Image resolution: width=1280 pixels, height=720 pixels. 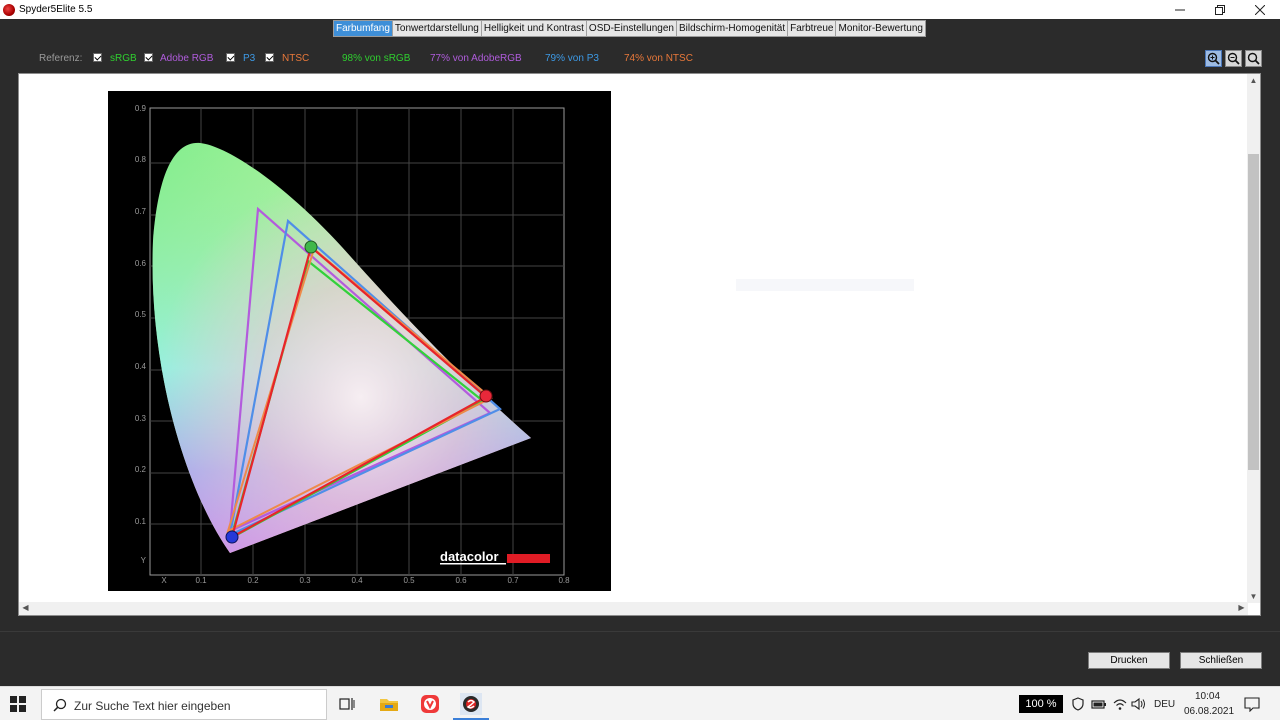 I want to click on notification-icon, so click(x=1252, y=704).